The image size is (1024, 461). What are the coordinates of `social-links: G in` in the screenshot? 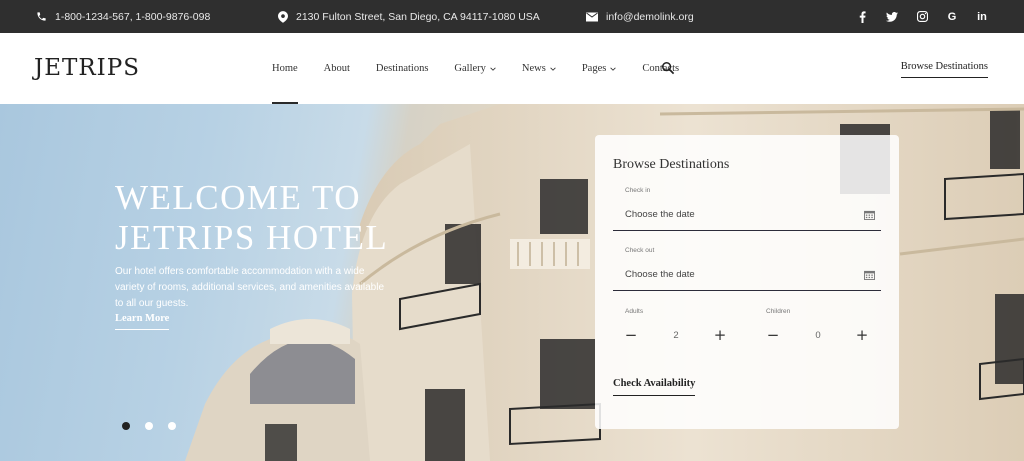 It's located at (922, 16).